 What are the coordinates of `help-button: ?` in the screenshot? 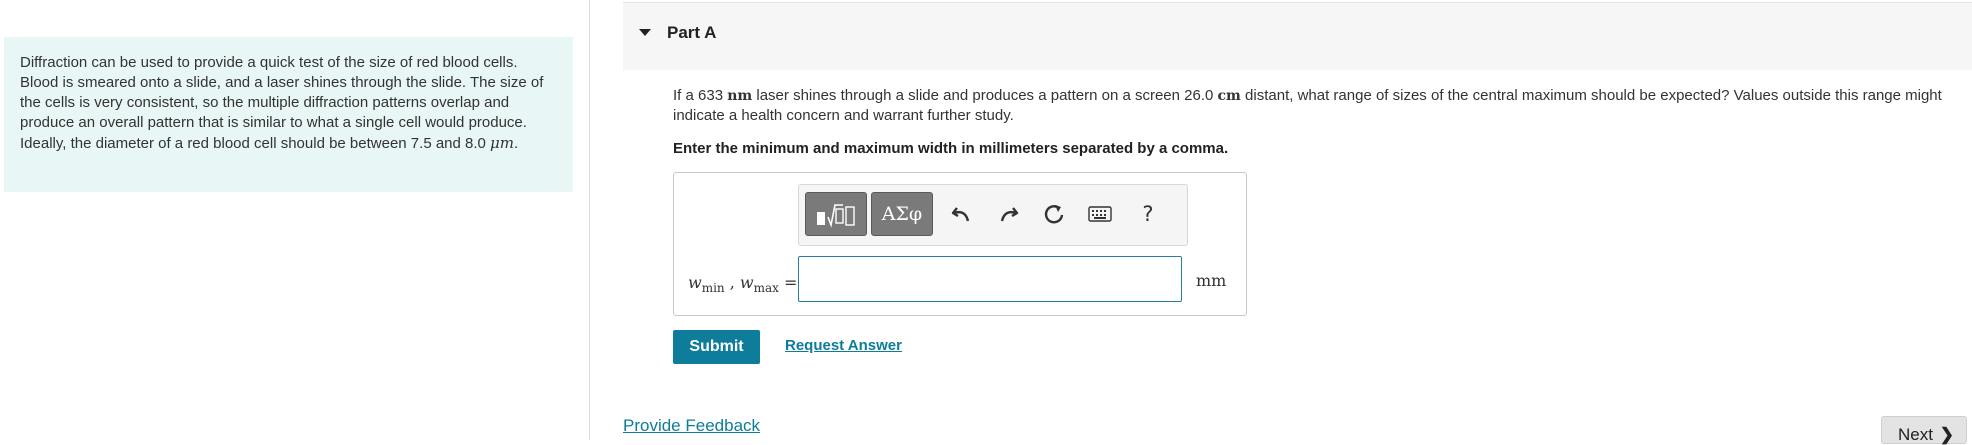 It's located at (1148, 214).